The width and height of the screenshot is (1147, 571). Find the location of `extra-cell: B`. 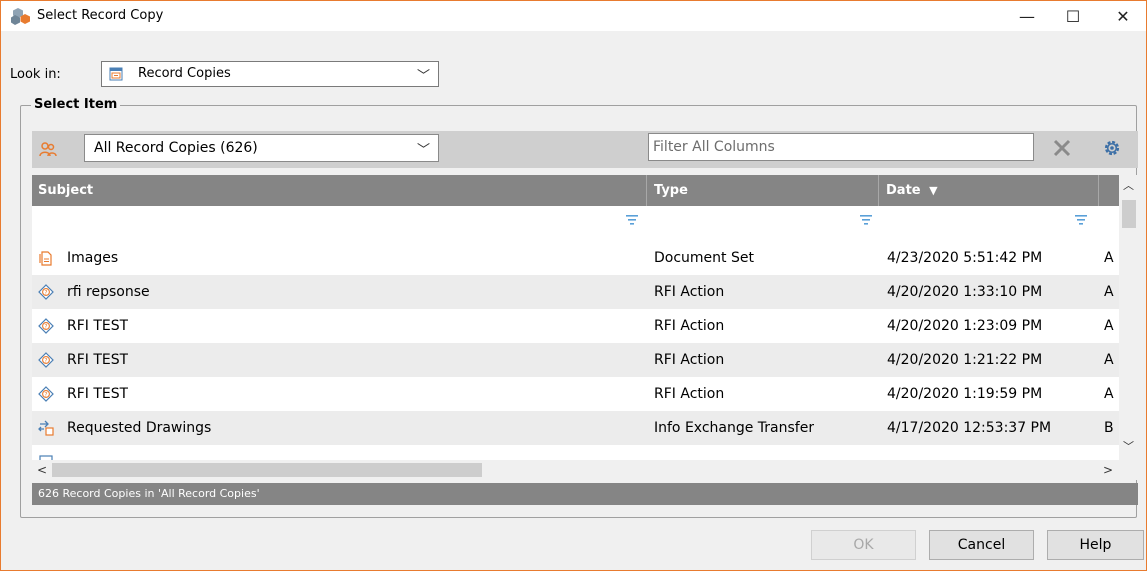

extra-cell: B is located at coordinates (1109, 428).